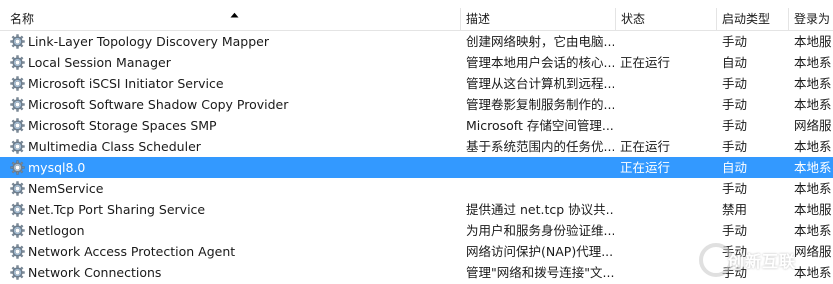 This screenshot has height=284, width=833. What do you see at coordinates (95, 272) in the screenshot?
I see `service-name: Network Connections` at bounding box center [95, 272].